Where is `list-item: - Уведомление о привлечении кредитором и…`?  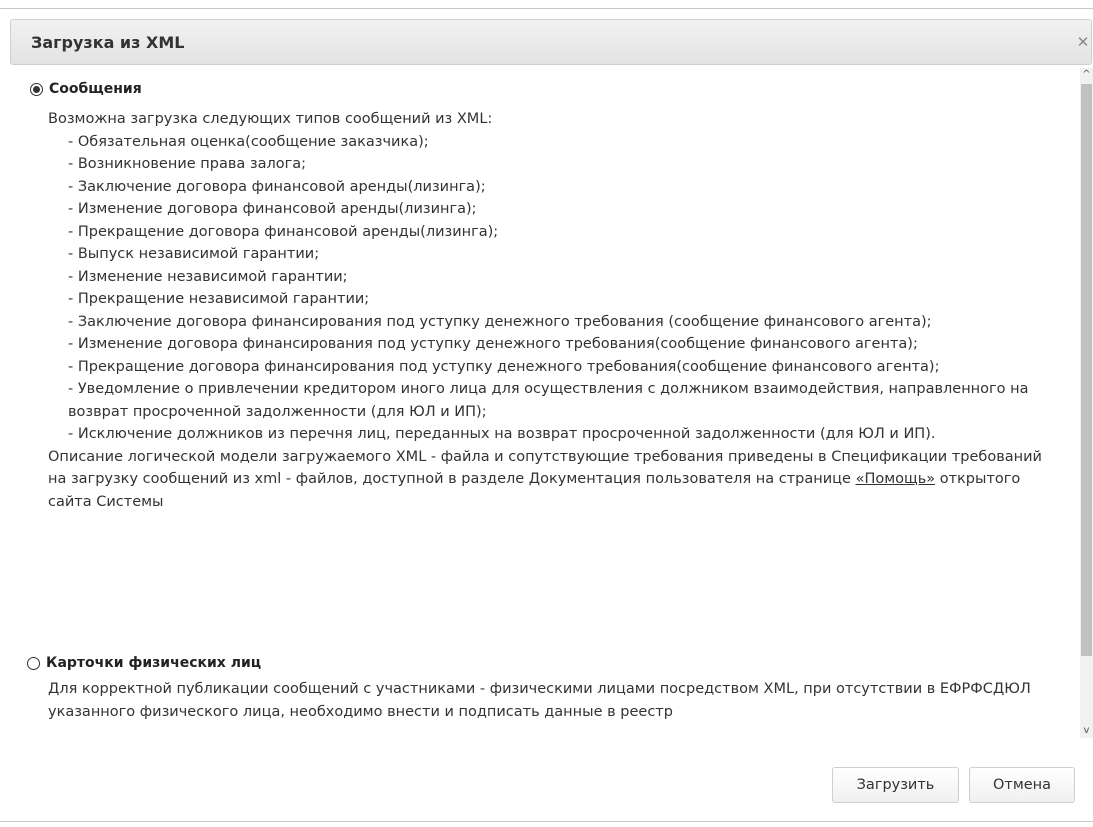 list-item: - Уведомление о привлечении кредитором и… is located at coordinates (548, 400).